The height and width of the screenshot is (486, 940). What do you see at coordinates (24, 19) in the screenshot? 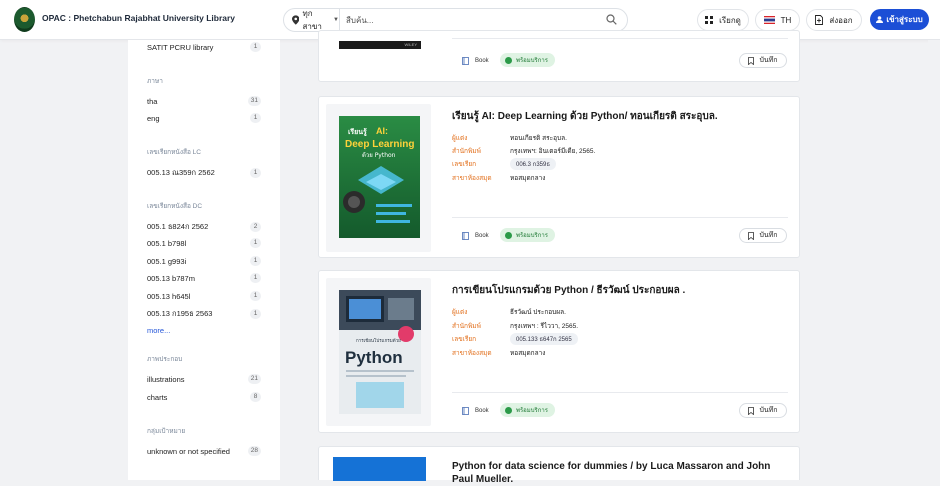
I see `university-logo-icon` at bounding box center [24, 19].